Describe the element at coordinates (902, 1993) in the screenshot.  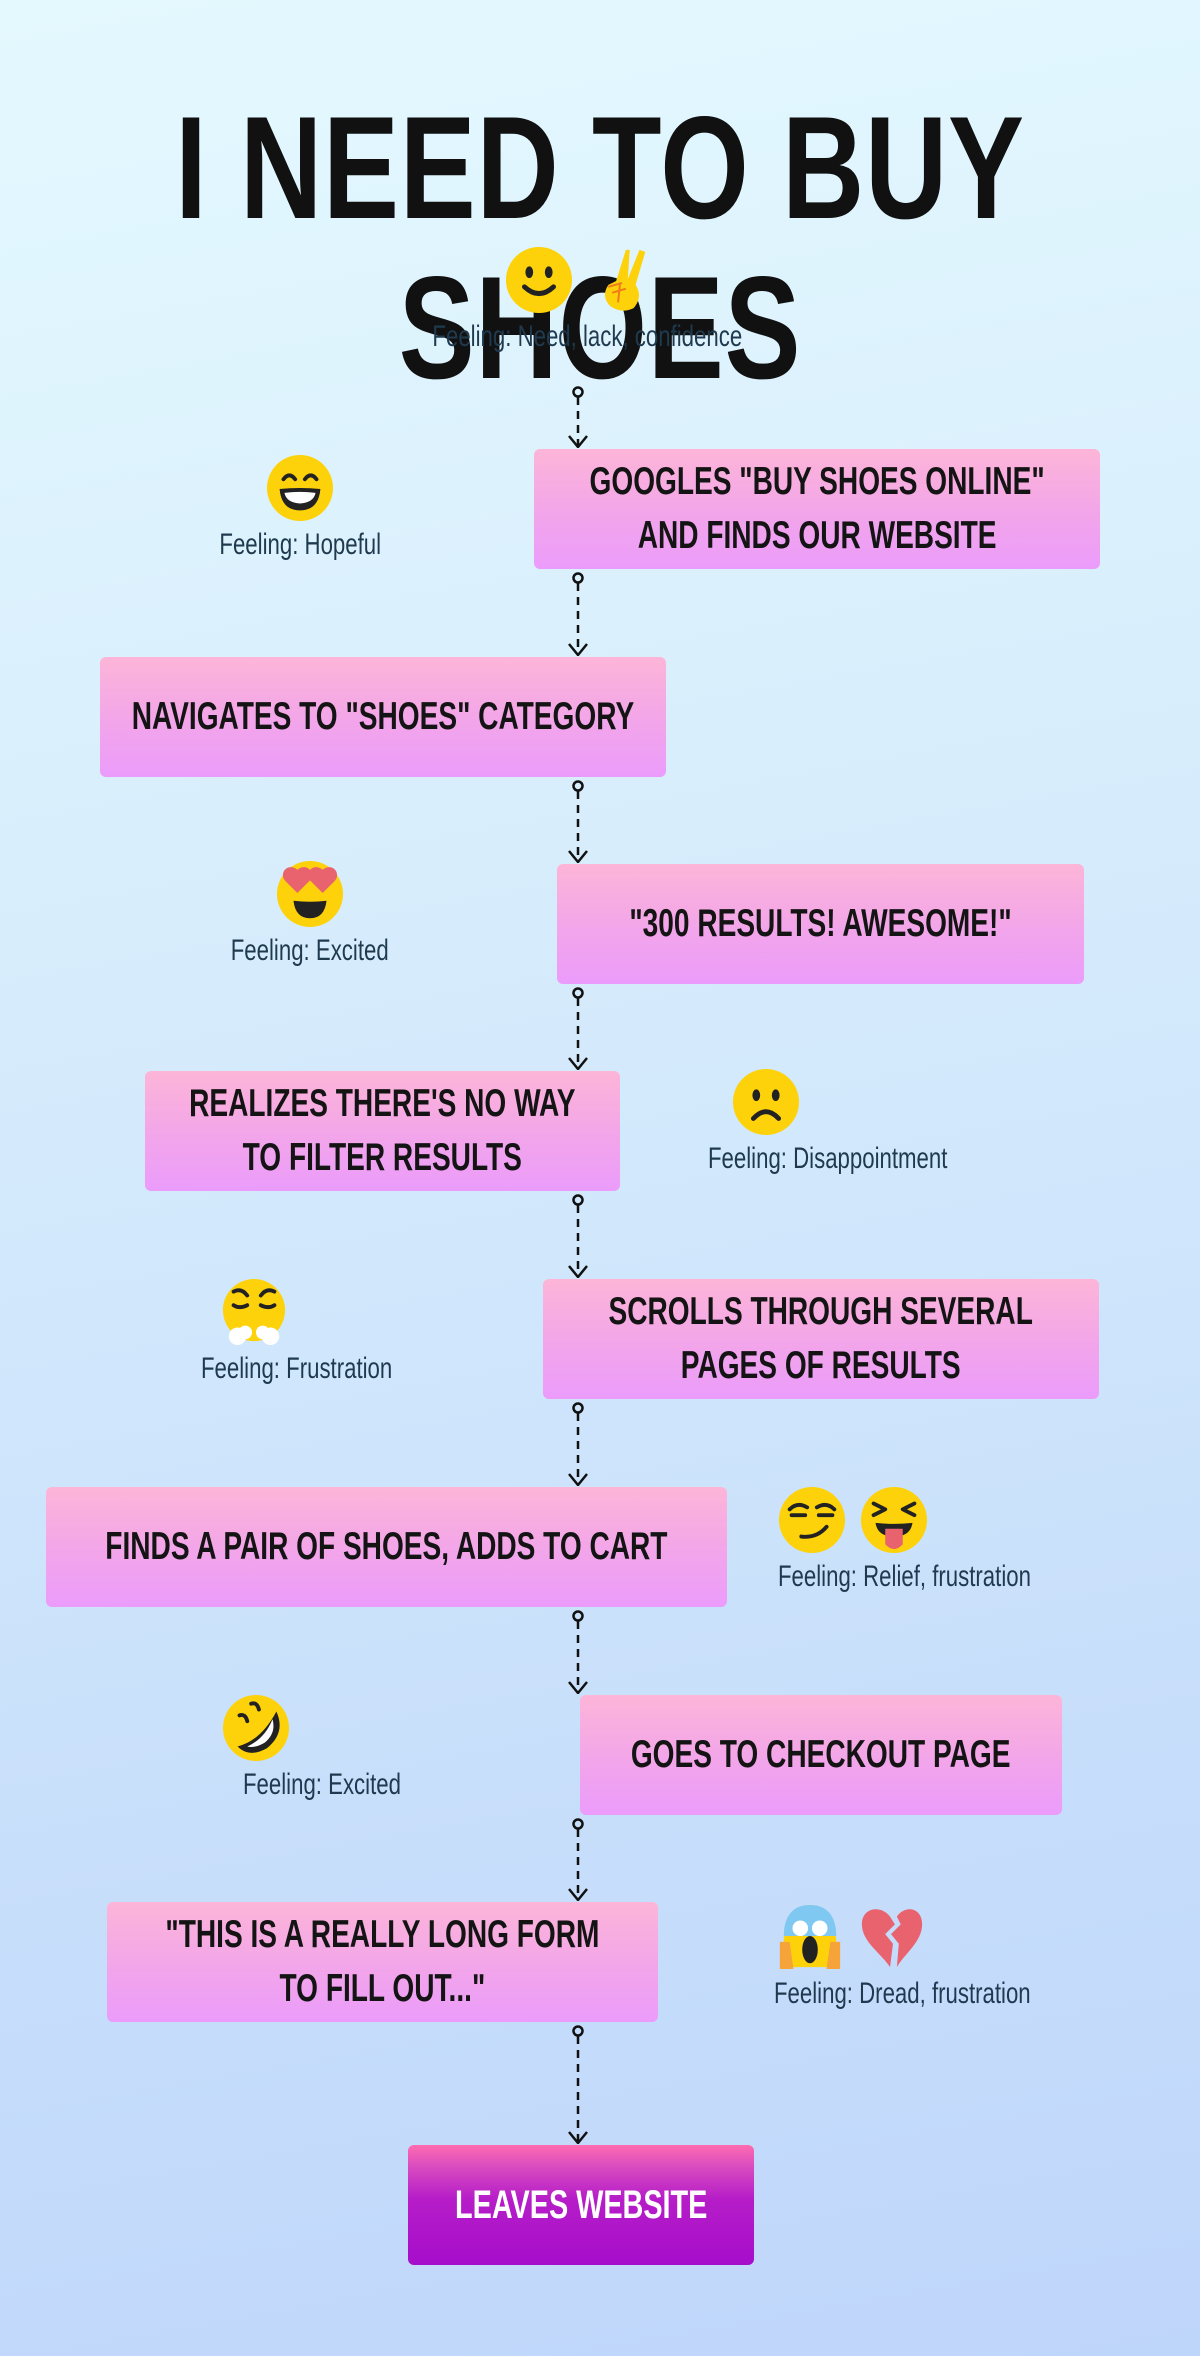
I see `feeling-label: Feeling: Dread, frustration` at that location.